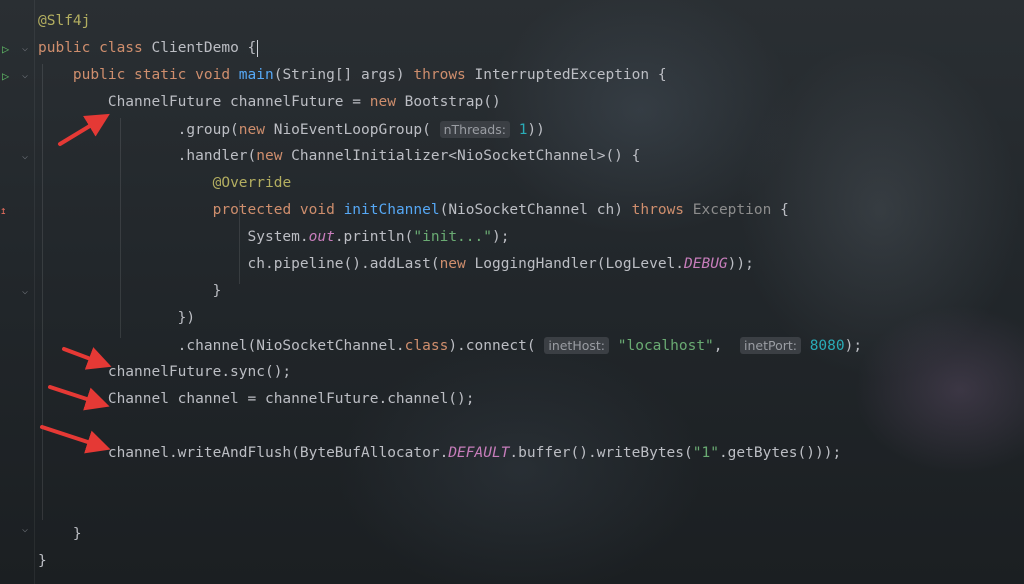  What do you see at coordinates (76, 283) in the screenshot?
I see `annotation-arrows` at bounding box center [76, 283].